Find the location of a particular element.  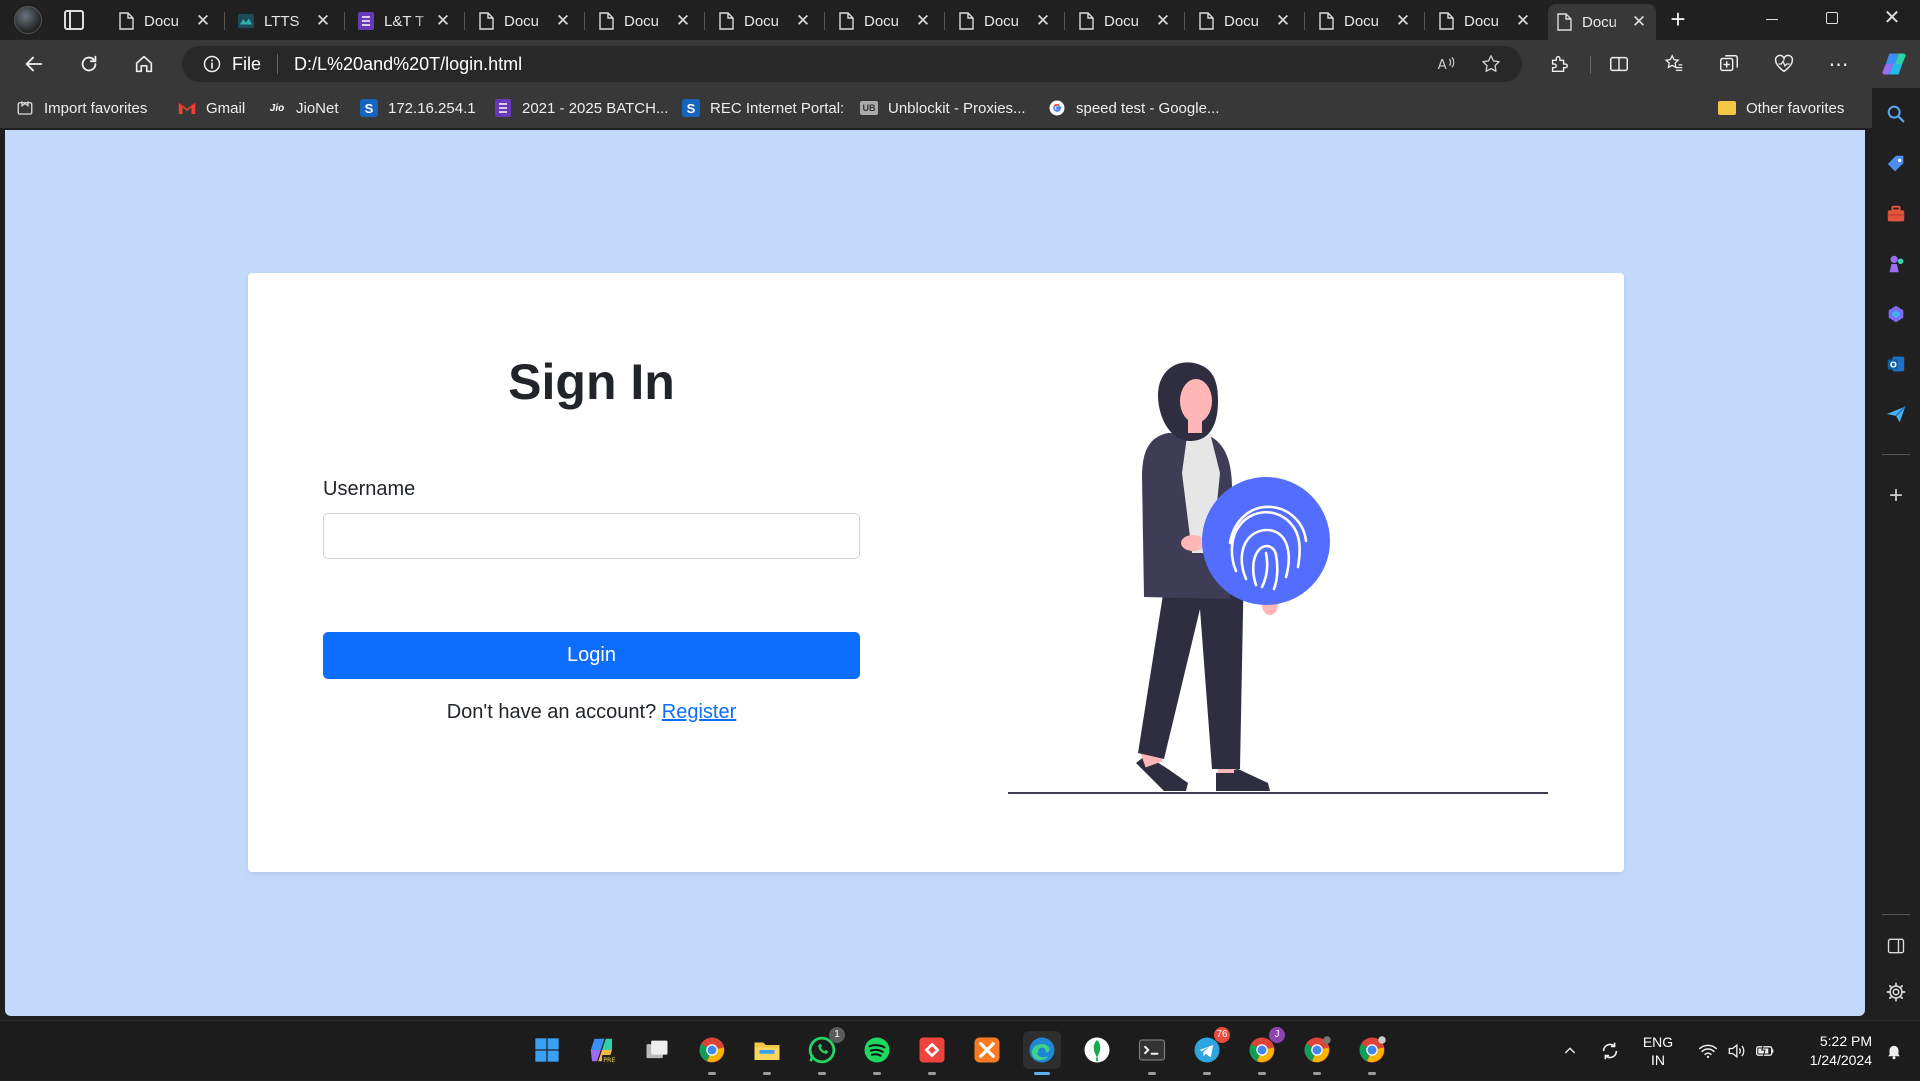

quick-settings-button is located at coordinates (1737, 1051).